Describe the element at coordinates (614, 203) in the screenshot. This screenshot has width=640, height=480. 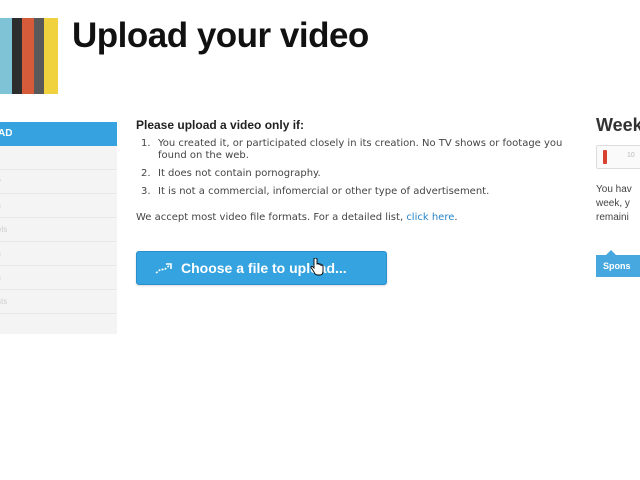
I see `weekly-limit-text: You hav week, y remaini` at that location.